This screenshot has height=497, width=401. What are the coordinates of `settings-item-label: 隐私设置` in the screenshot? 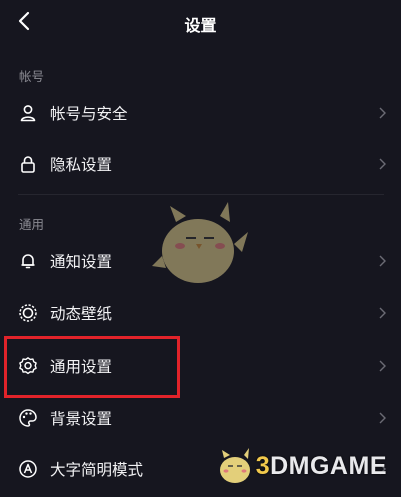 It's located at (81, 165).